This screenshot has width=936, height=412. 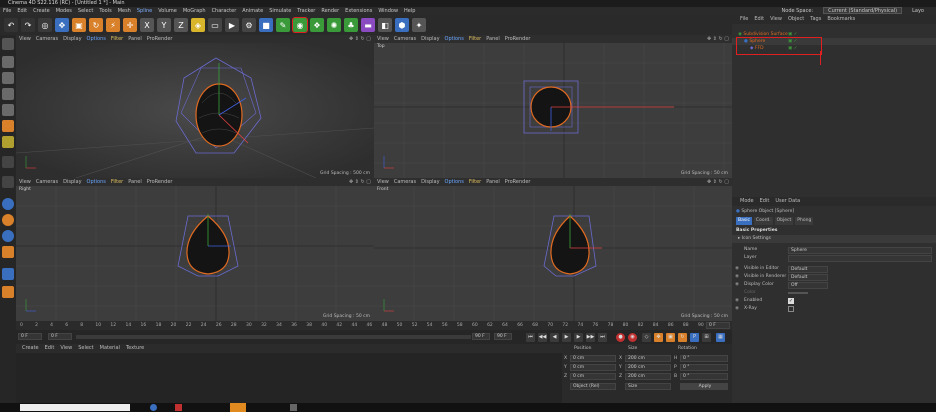 I want to click on obj-menu-object: Object, so click(x=796, y=19).